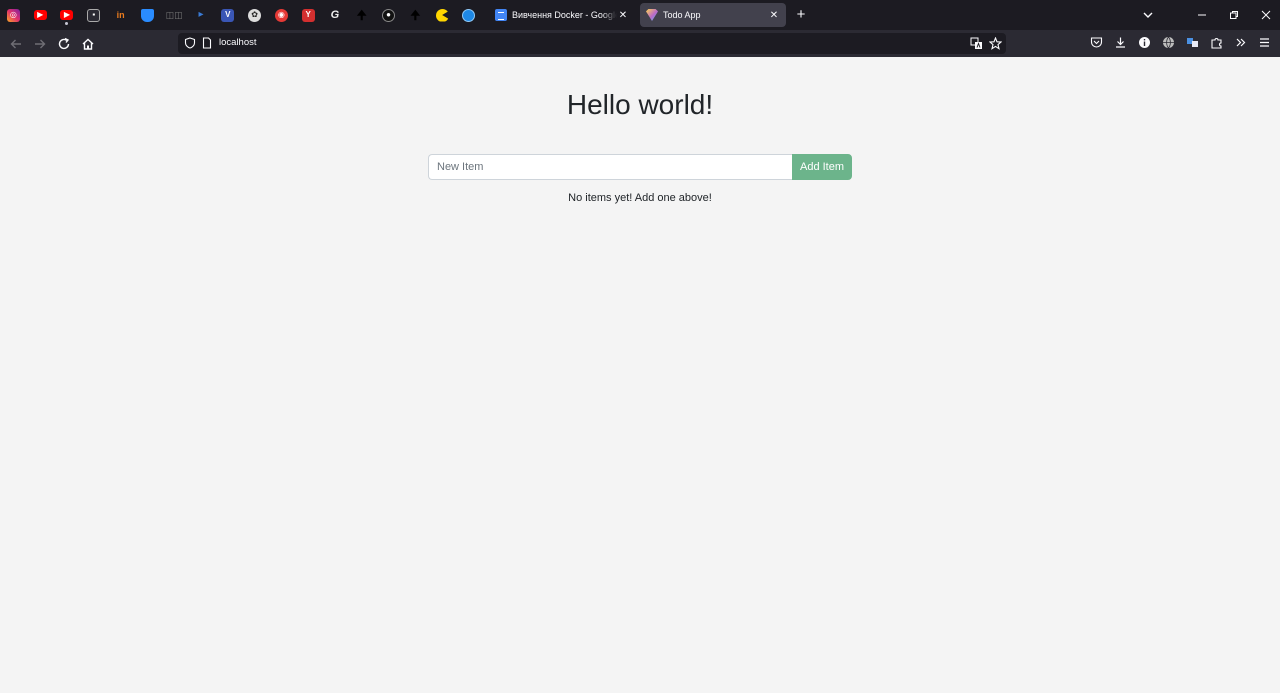 The height and width of the screenshot is (693, 1280). I want to click on page-icon, so click(207, 43).